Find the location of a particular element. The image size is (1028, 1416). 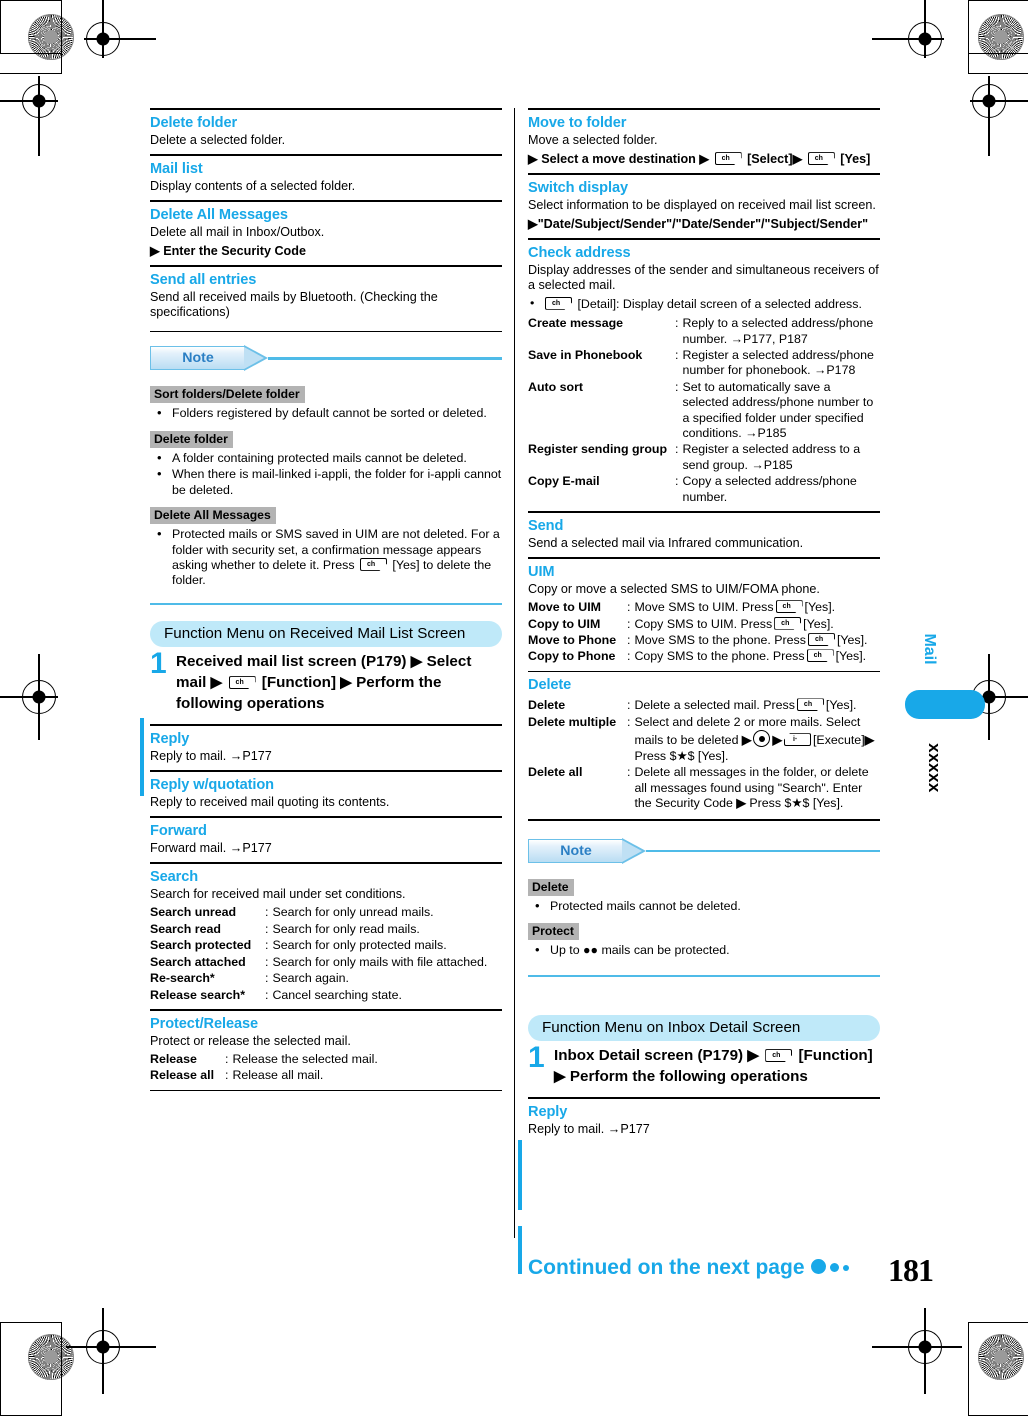

list-item: Release all: Release all mail. is located at coordinates (326, 1075).